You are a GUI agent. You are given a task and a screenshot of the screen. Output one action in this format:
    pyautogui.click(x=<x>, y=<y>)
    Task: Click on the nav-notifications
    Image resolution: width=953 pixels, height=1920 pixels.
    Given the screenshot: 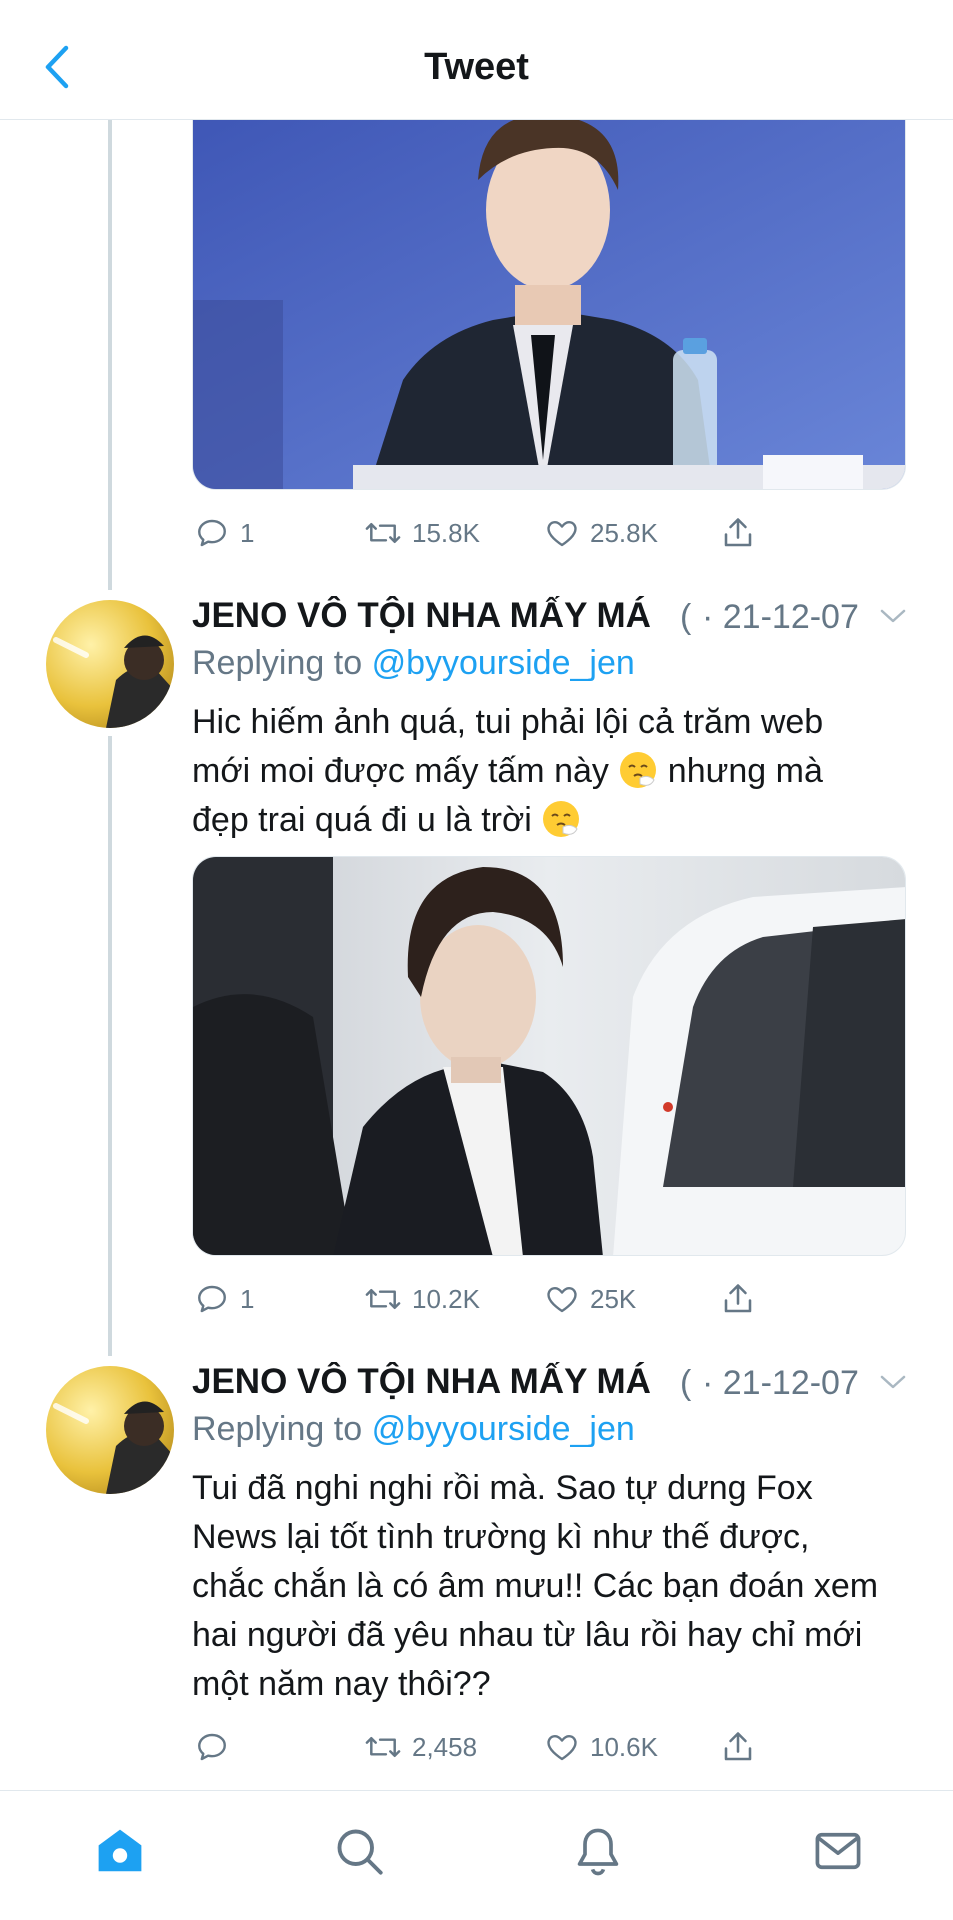 What is the action you would take?
    pyautogui.click(x=598, y=1851)
    